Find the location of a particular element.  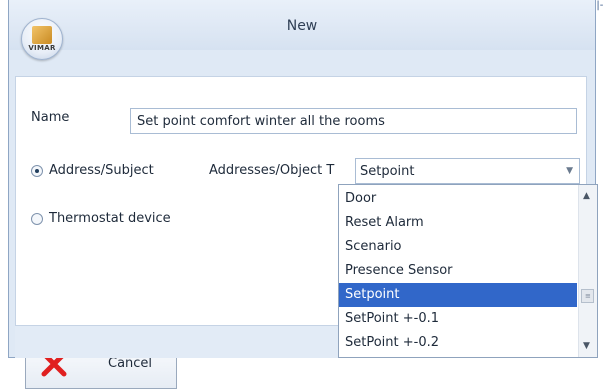

dropdown-option: SetPoint +-0.2 is located at coordinates (458, 343).